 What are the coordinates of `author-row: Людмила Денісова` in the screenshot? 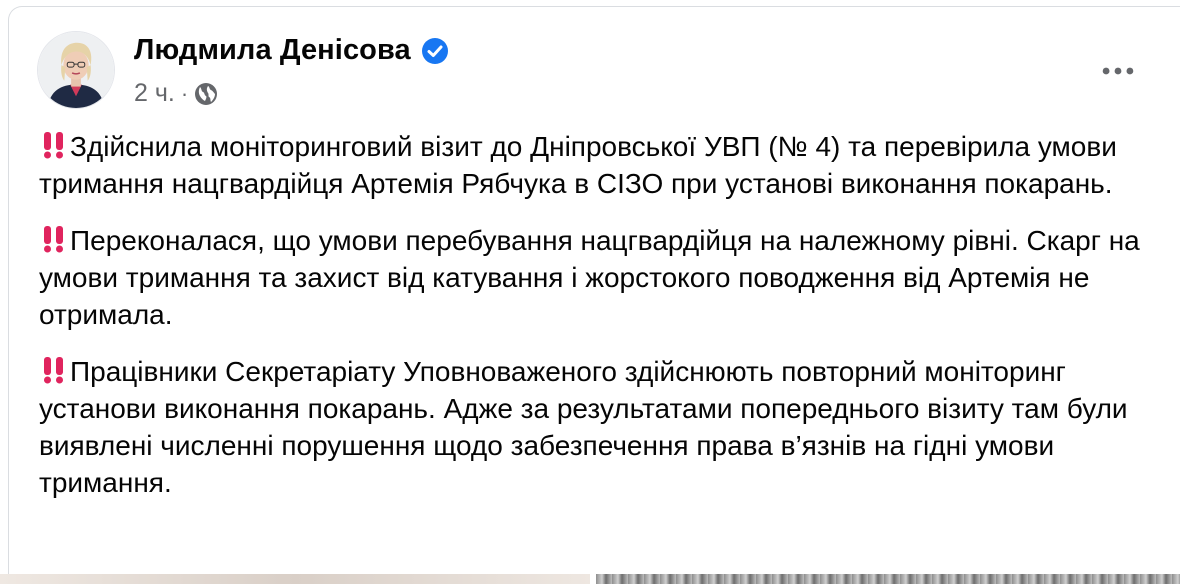 It's located at (291, 50).